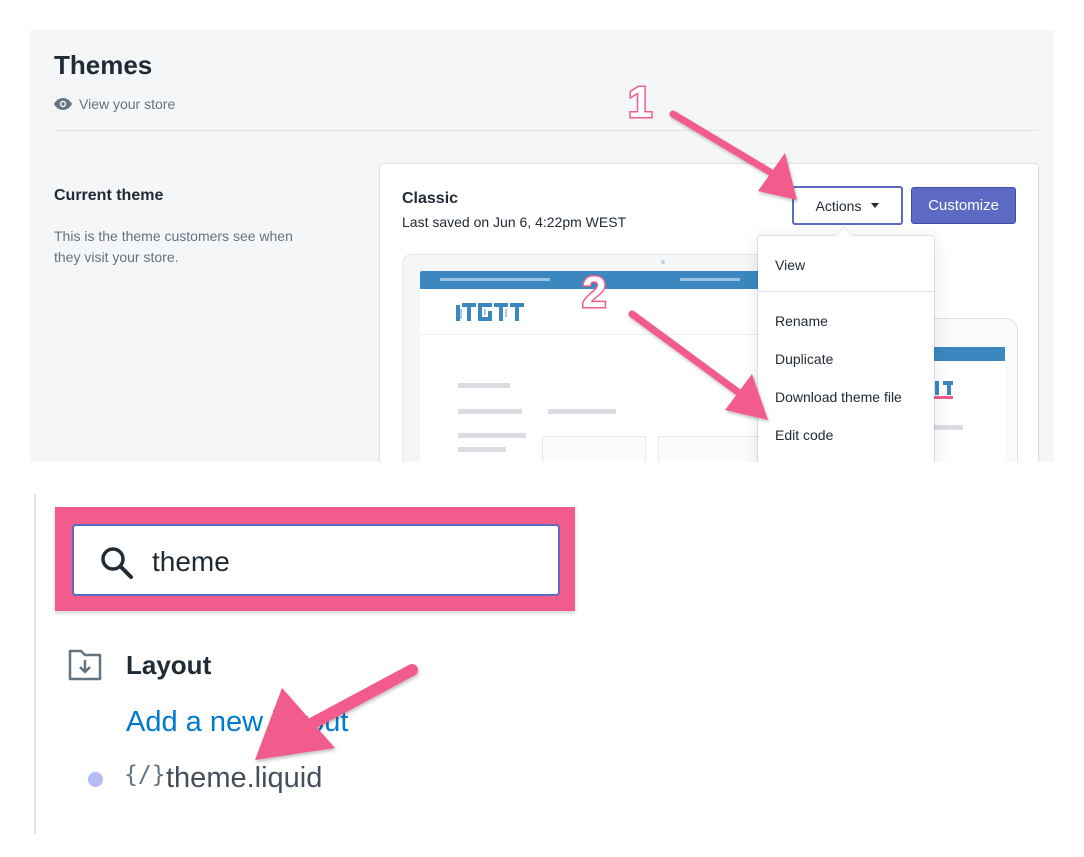 This screenshot has width=1084, height=857. I want to click on add-new-layout-link: Add a new layout, so click(237, 722).